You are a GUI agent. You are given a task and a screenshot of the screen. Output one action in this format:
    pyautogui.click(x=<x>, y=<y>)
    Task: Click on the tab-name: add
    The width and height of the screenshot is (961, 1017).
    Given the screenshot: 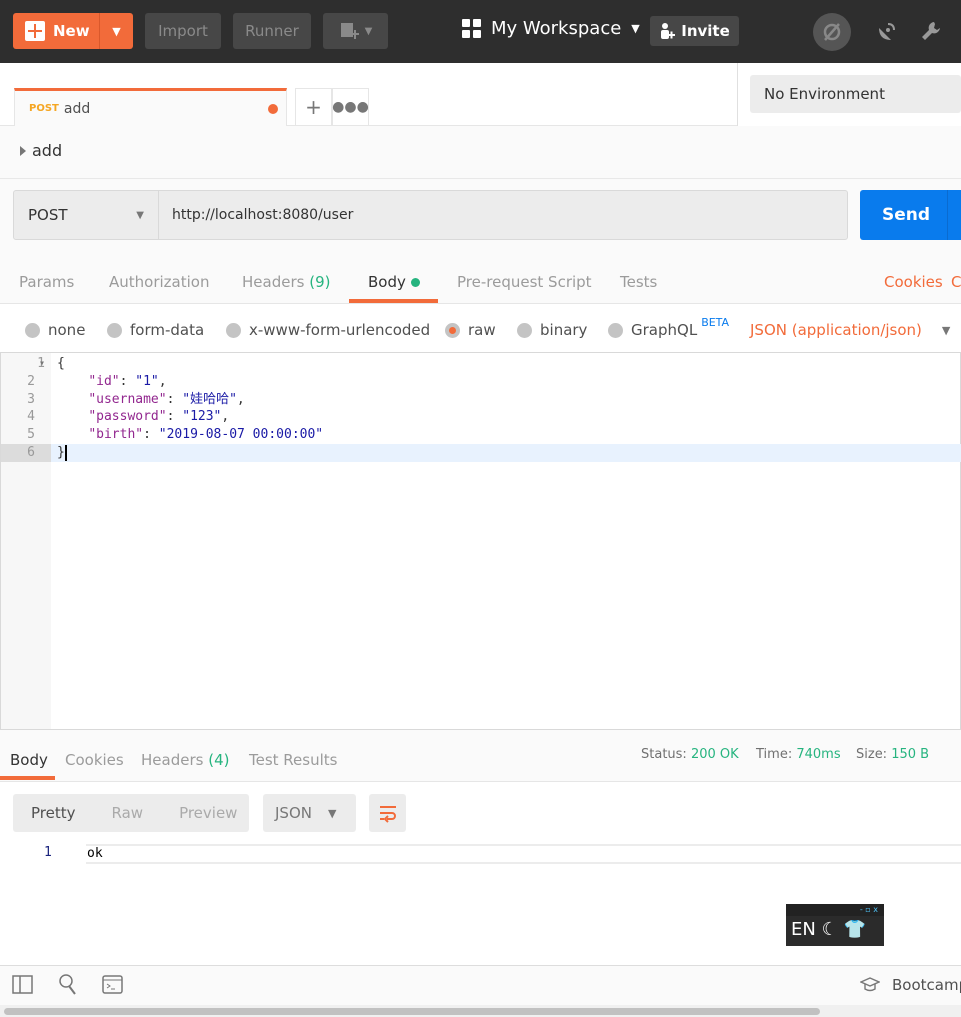 What is the action you would take?
    pyautogui.click(x=77, y=108)
    